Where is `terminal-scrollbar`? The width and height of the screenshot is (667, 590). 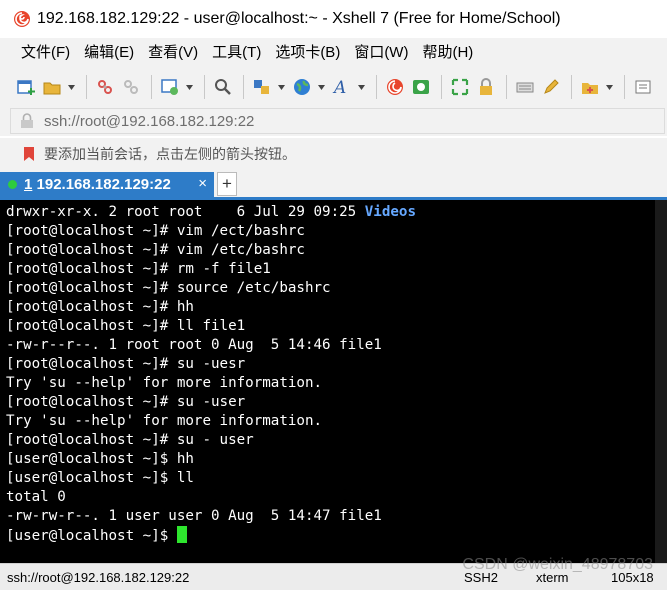
terminal-scrollbar is located at coordinates (661, 381).